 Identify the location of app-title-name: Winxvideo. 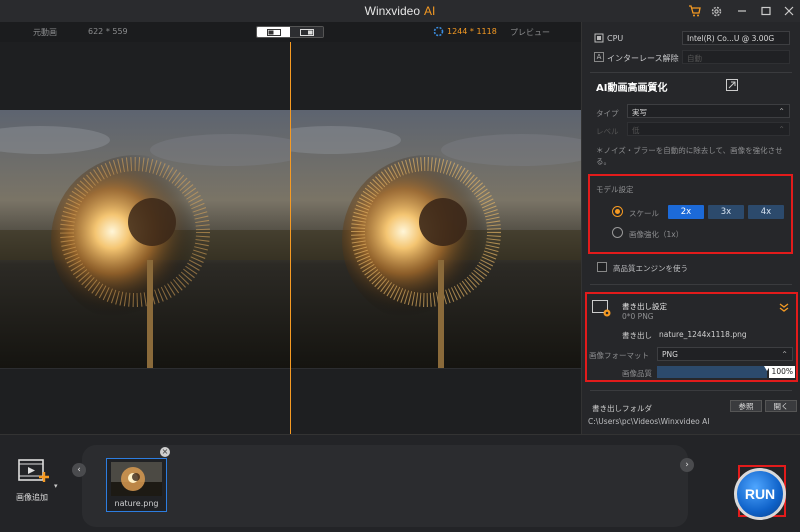
(392, 11).